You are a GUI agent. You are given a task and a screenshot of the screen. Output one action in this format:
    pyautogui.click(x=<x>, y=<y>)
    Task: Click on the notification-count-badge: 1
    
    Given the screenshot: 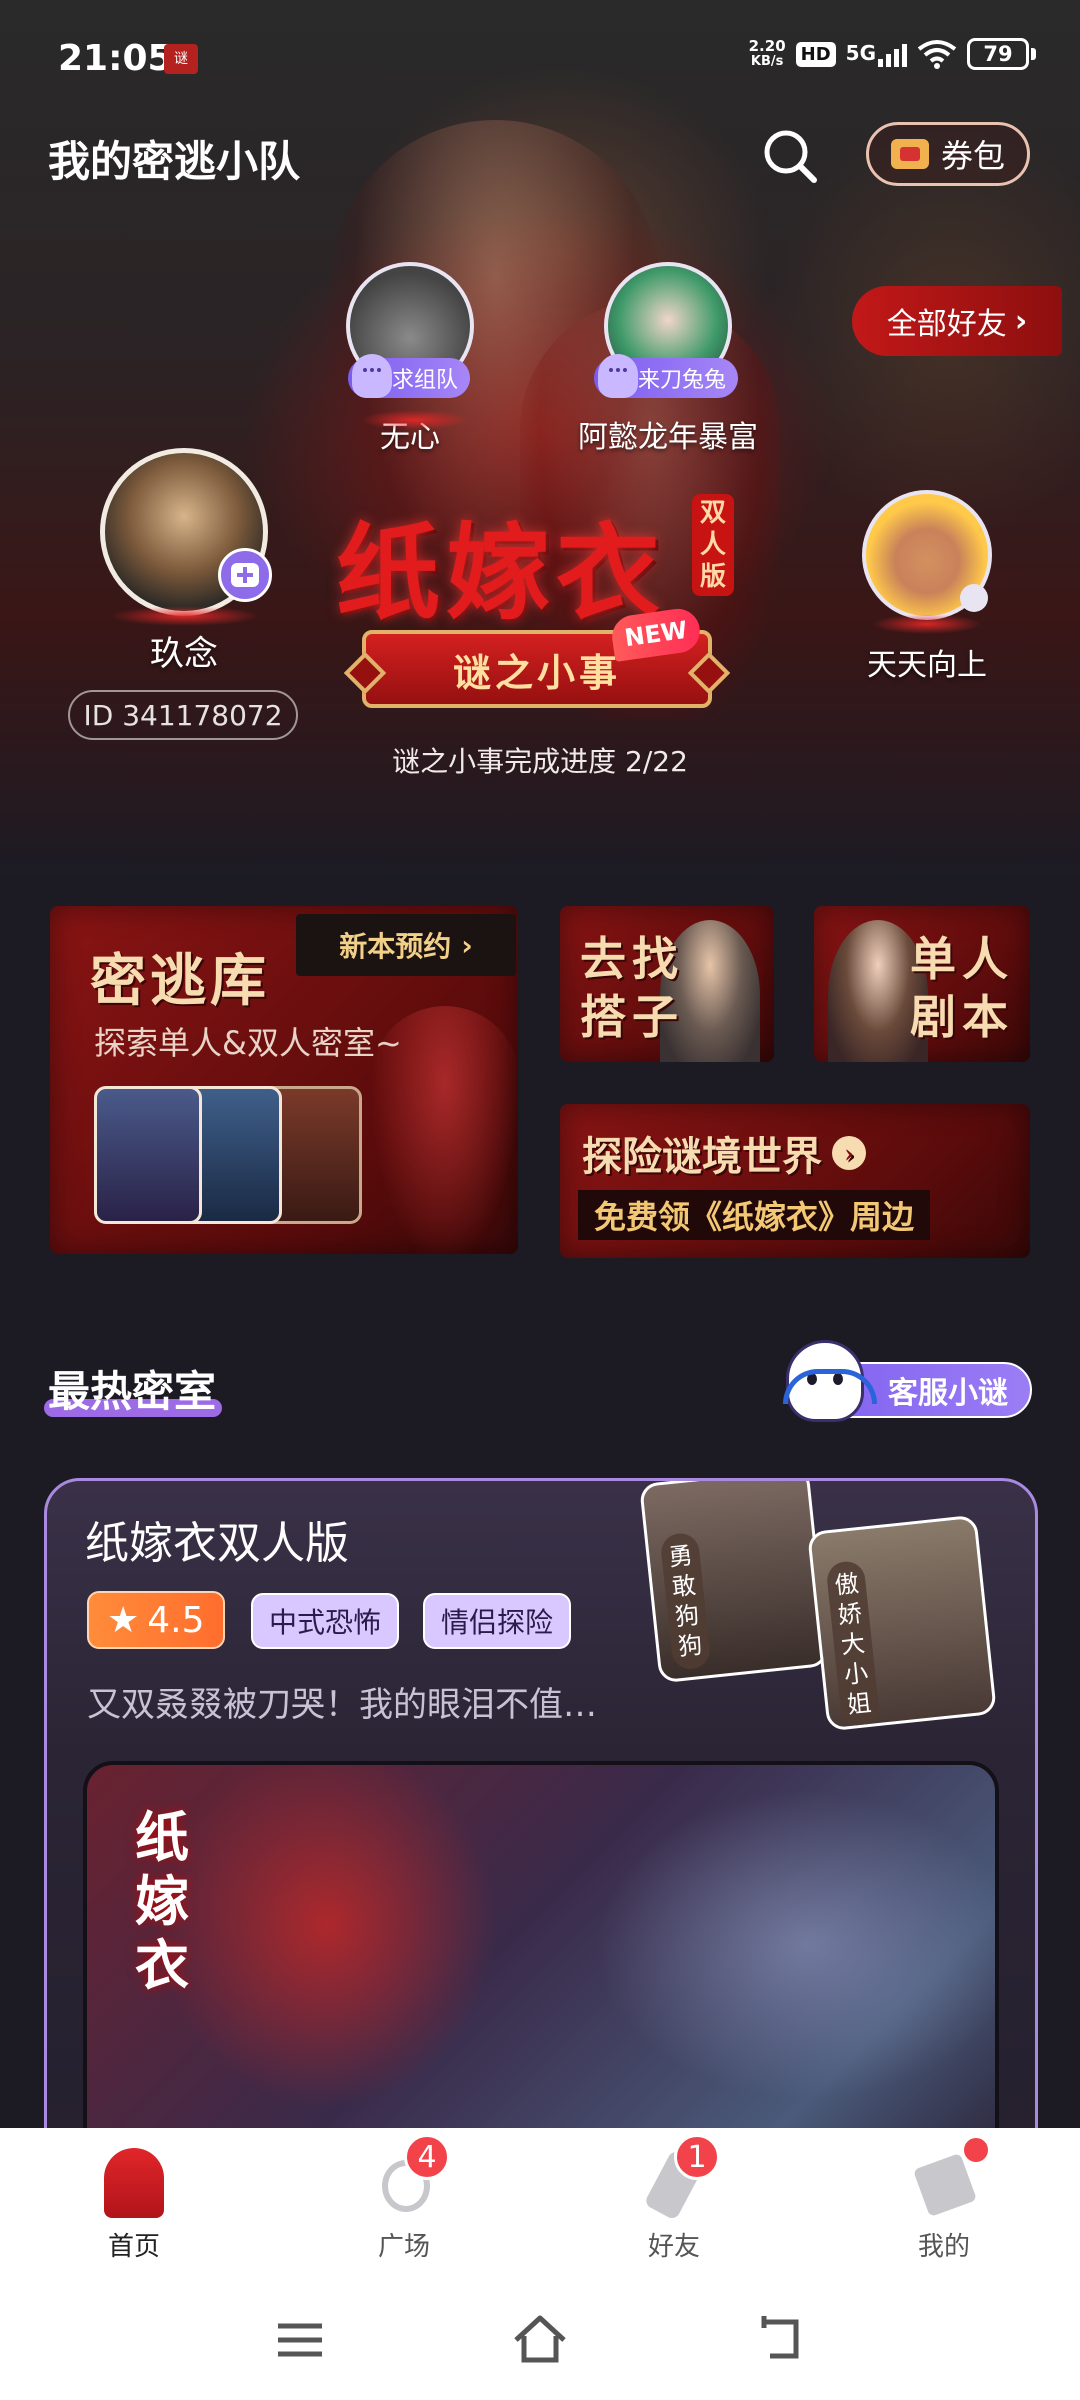 What is the action you would take?
    pyautogui.click(x=697, y=2157)
    